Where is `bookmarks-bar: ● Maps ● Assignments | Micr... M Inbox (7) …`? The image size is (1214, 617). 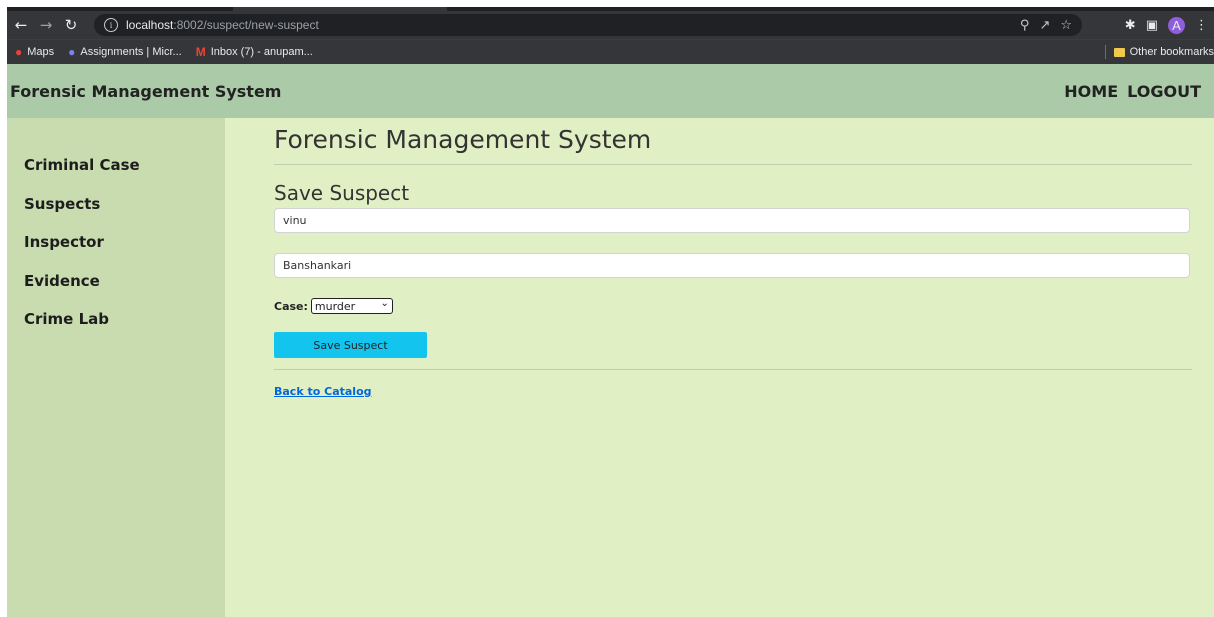 bookmarks-bar: ● Maps ● Assignments | Micr... M Inbox (7) … is located at coordinates (610, 51).